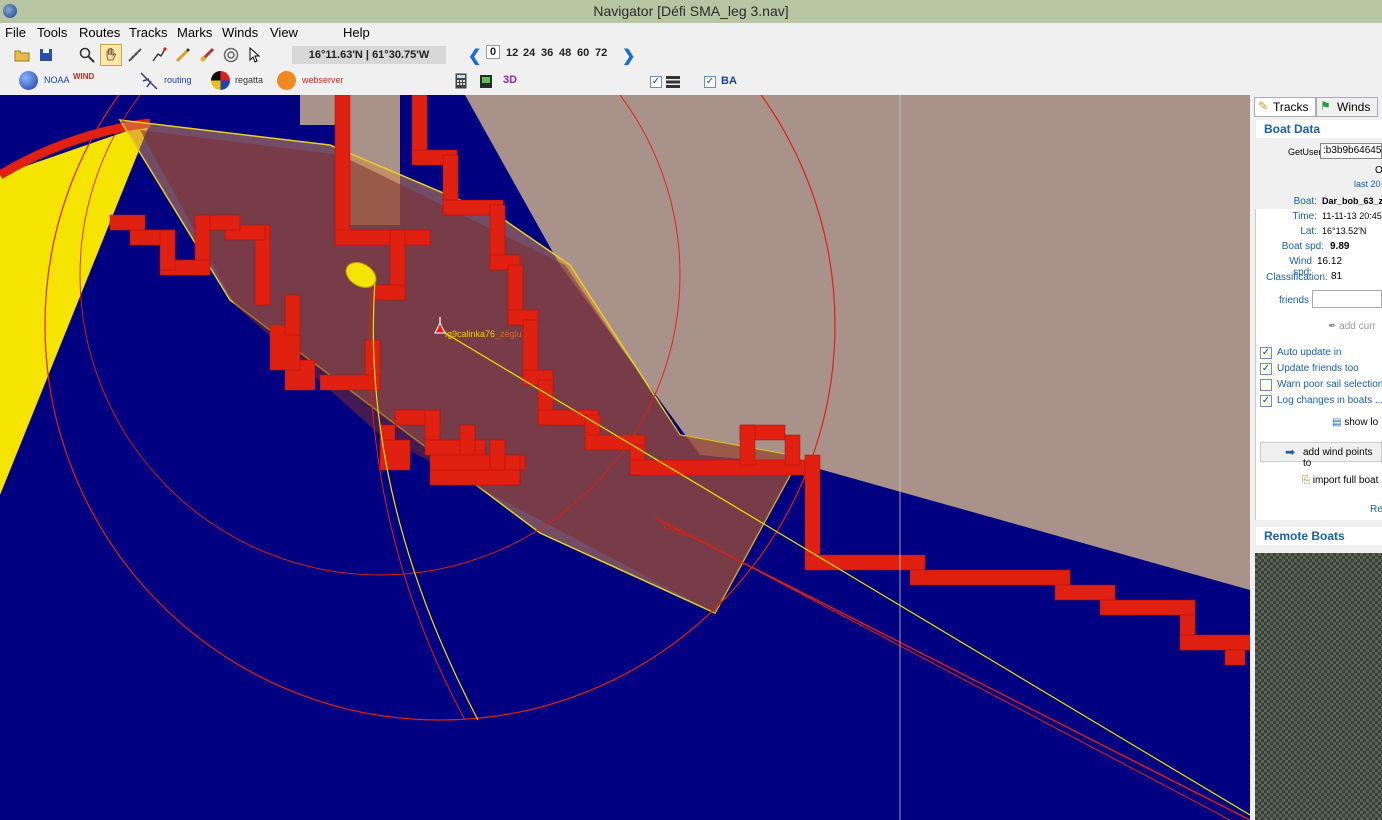 Image resolution: width=1382 pixels, height=820 pixels. What do you see at coordinates (286, 80) in the screenshot?
I see `webserver-icon` at bounding box center [286, 80].